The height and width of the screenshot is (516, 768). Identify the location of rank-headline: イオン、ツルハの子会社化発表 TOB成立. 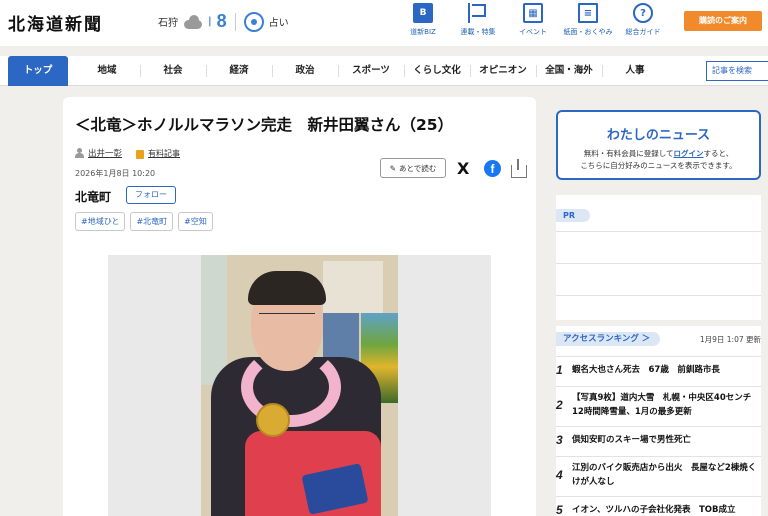
(654, 509).